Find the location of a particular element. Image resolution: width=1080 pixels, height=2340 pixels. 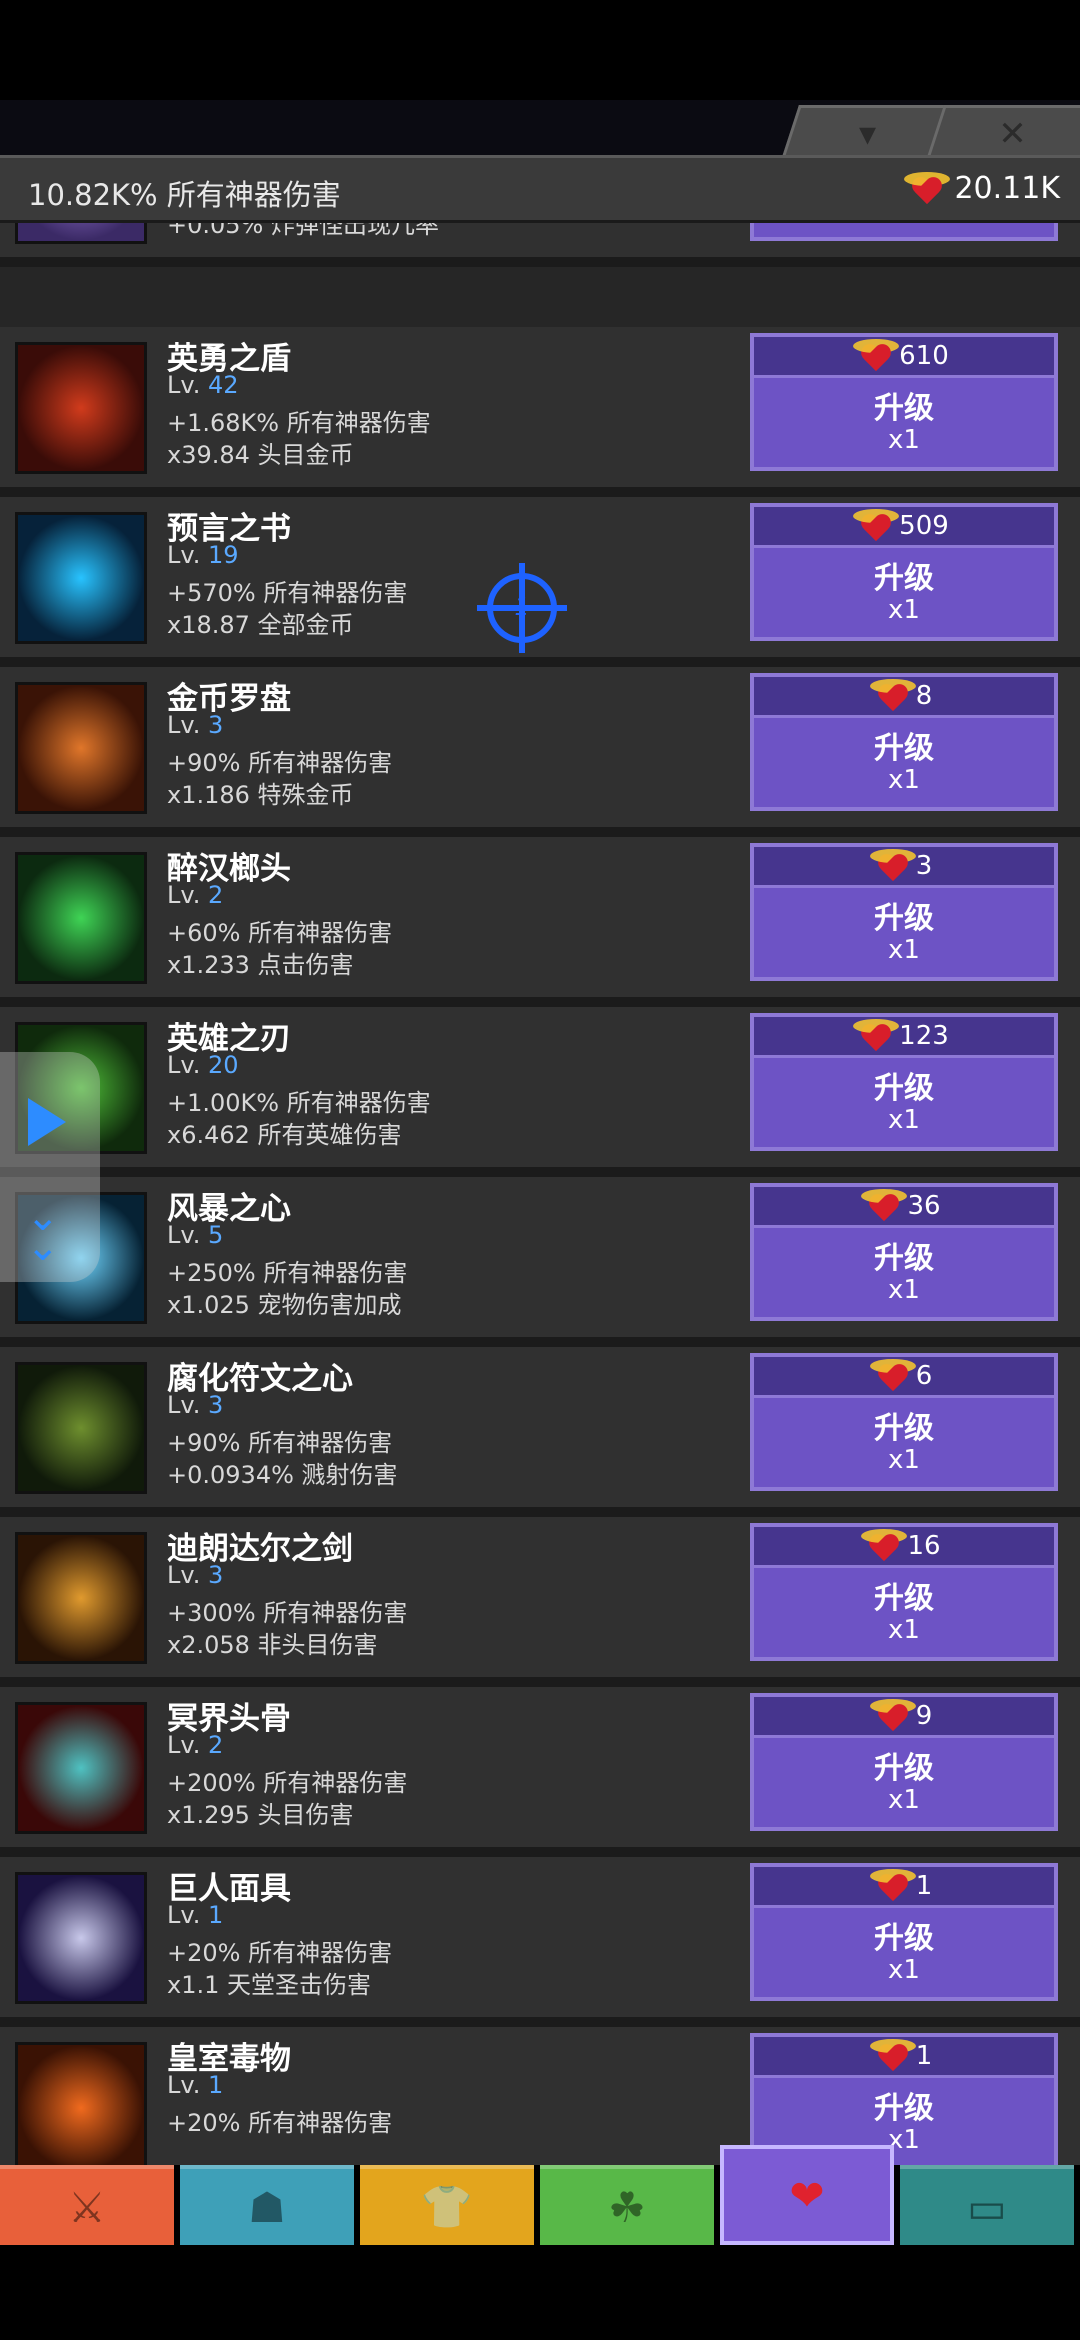

double-chevron-down-icon: ⌄ ⌄ is located at coordinates (43, 1232).